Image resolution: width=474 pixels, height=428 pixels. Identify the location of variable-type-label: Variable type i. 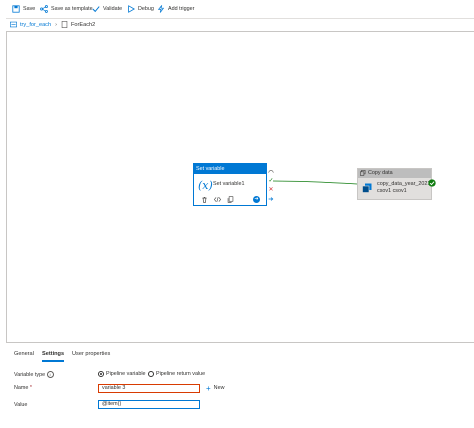
(34, 374).